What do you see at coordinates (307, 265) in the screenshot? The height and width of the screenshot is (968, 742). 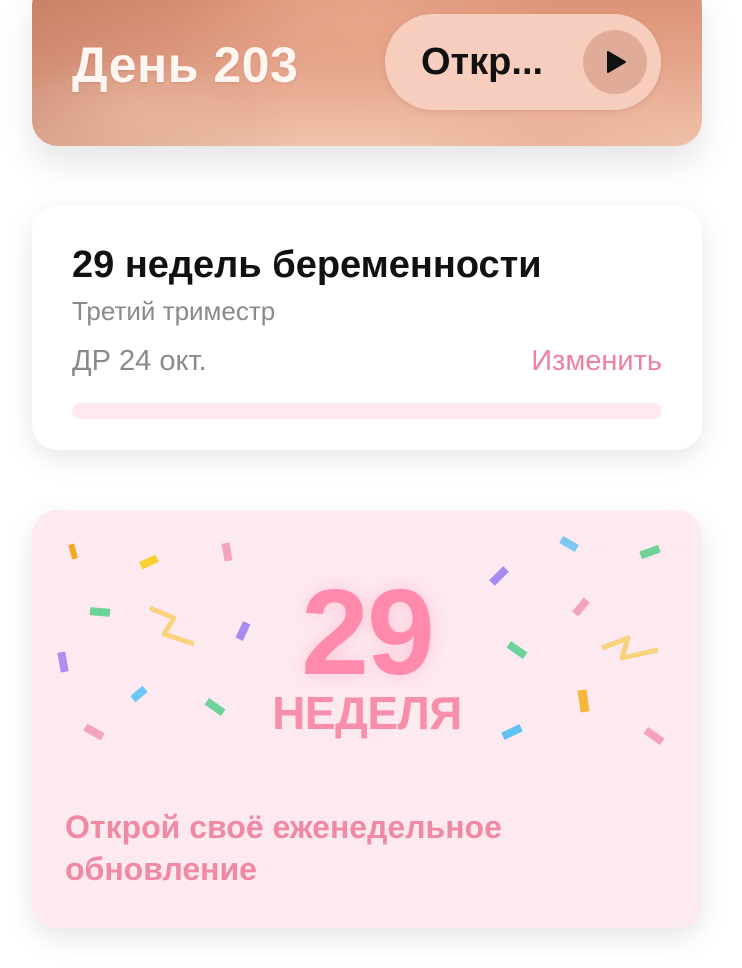 I see `pregnancy-week-title: 29 недель беременности` at bounding box center [307, 265].